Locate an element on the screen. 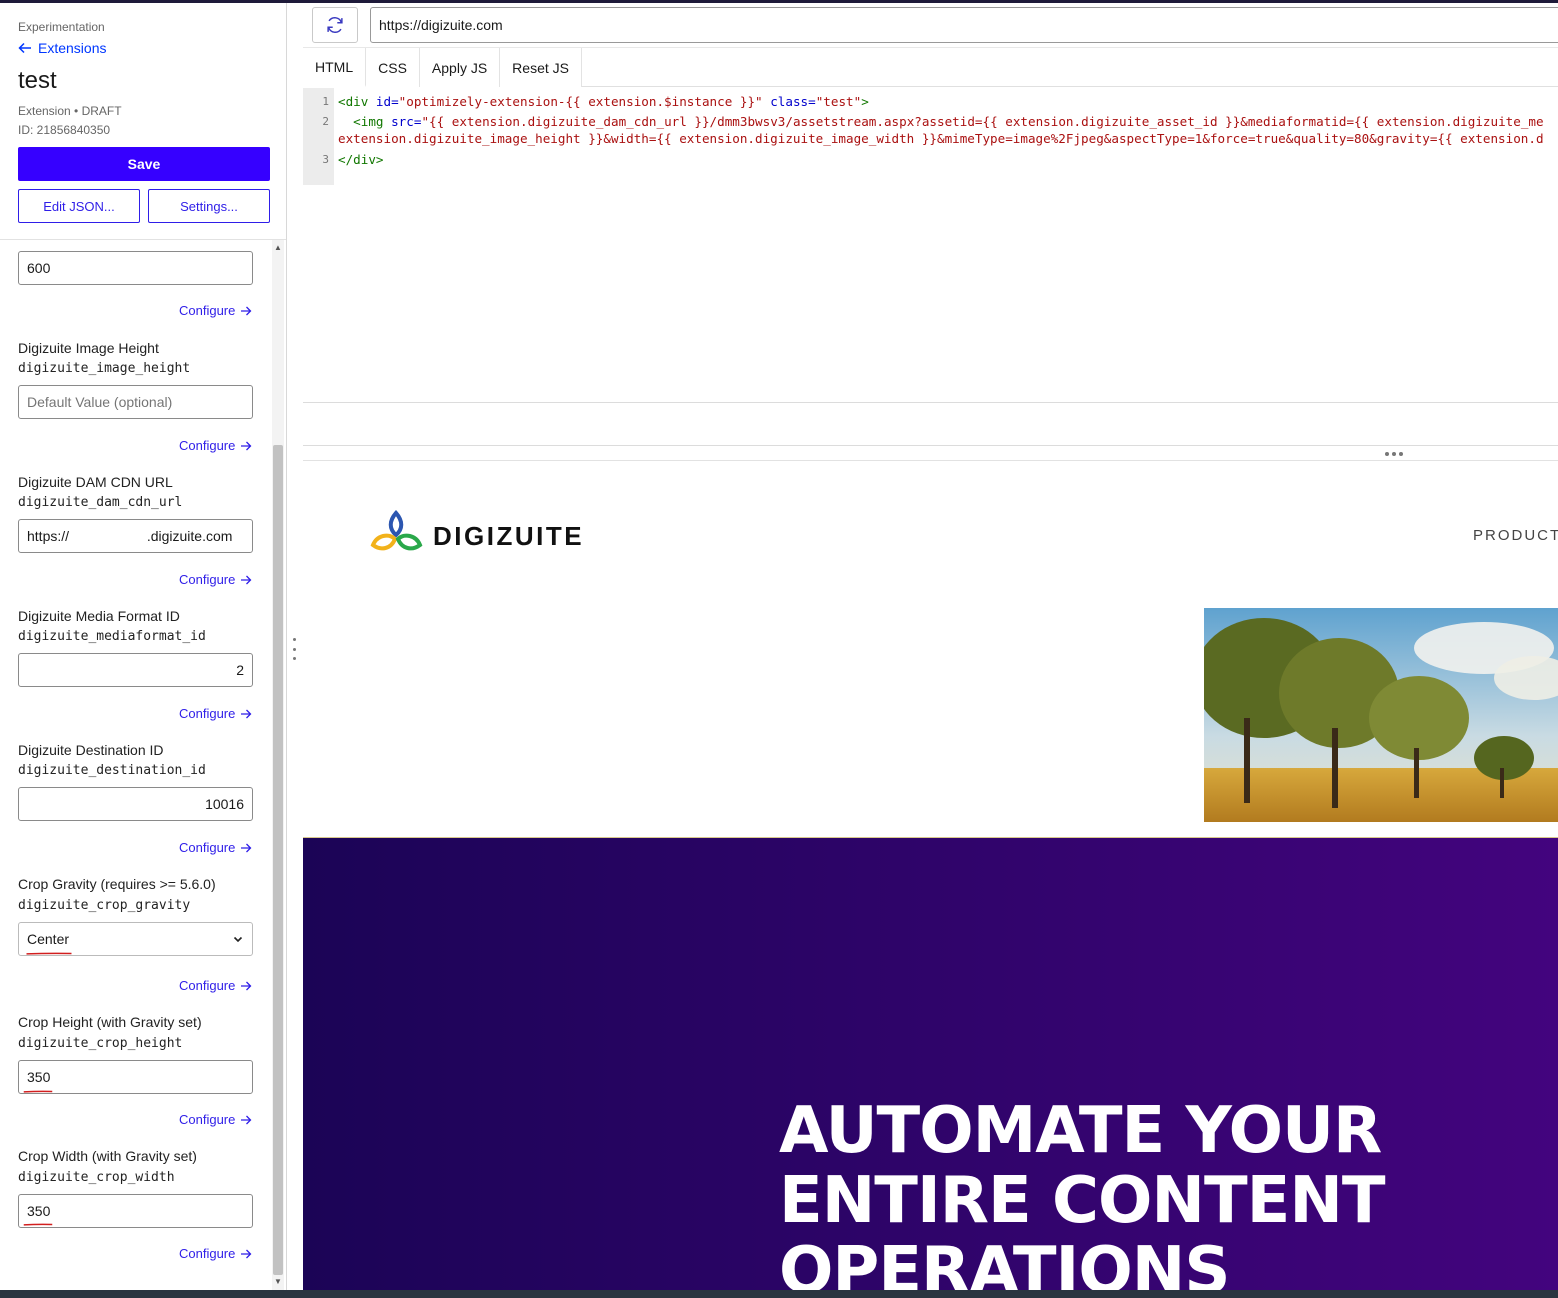 Image resolution: width=1558 pixels, height=1298 pixels. preview-url-input is located at coordinates (964, 25).